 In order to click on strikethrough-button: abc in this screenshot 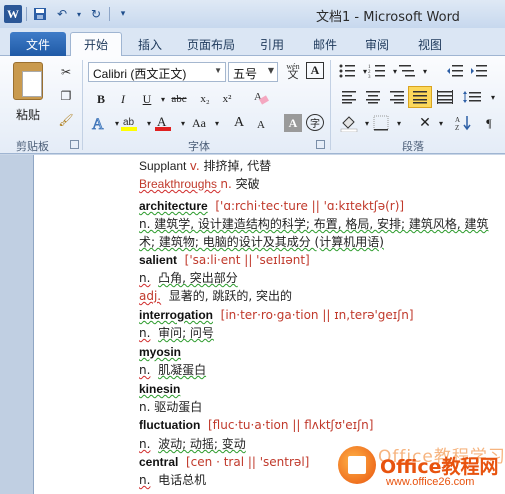, I will do `click(179, 99)`.